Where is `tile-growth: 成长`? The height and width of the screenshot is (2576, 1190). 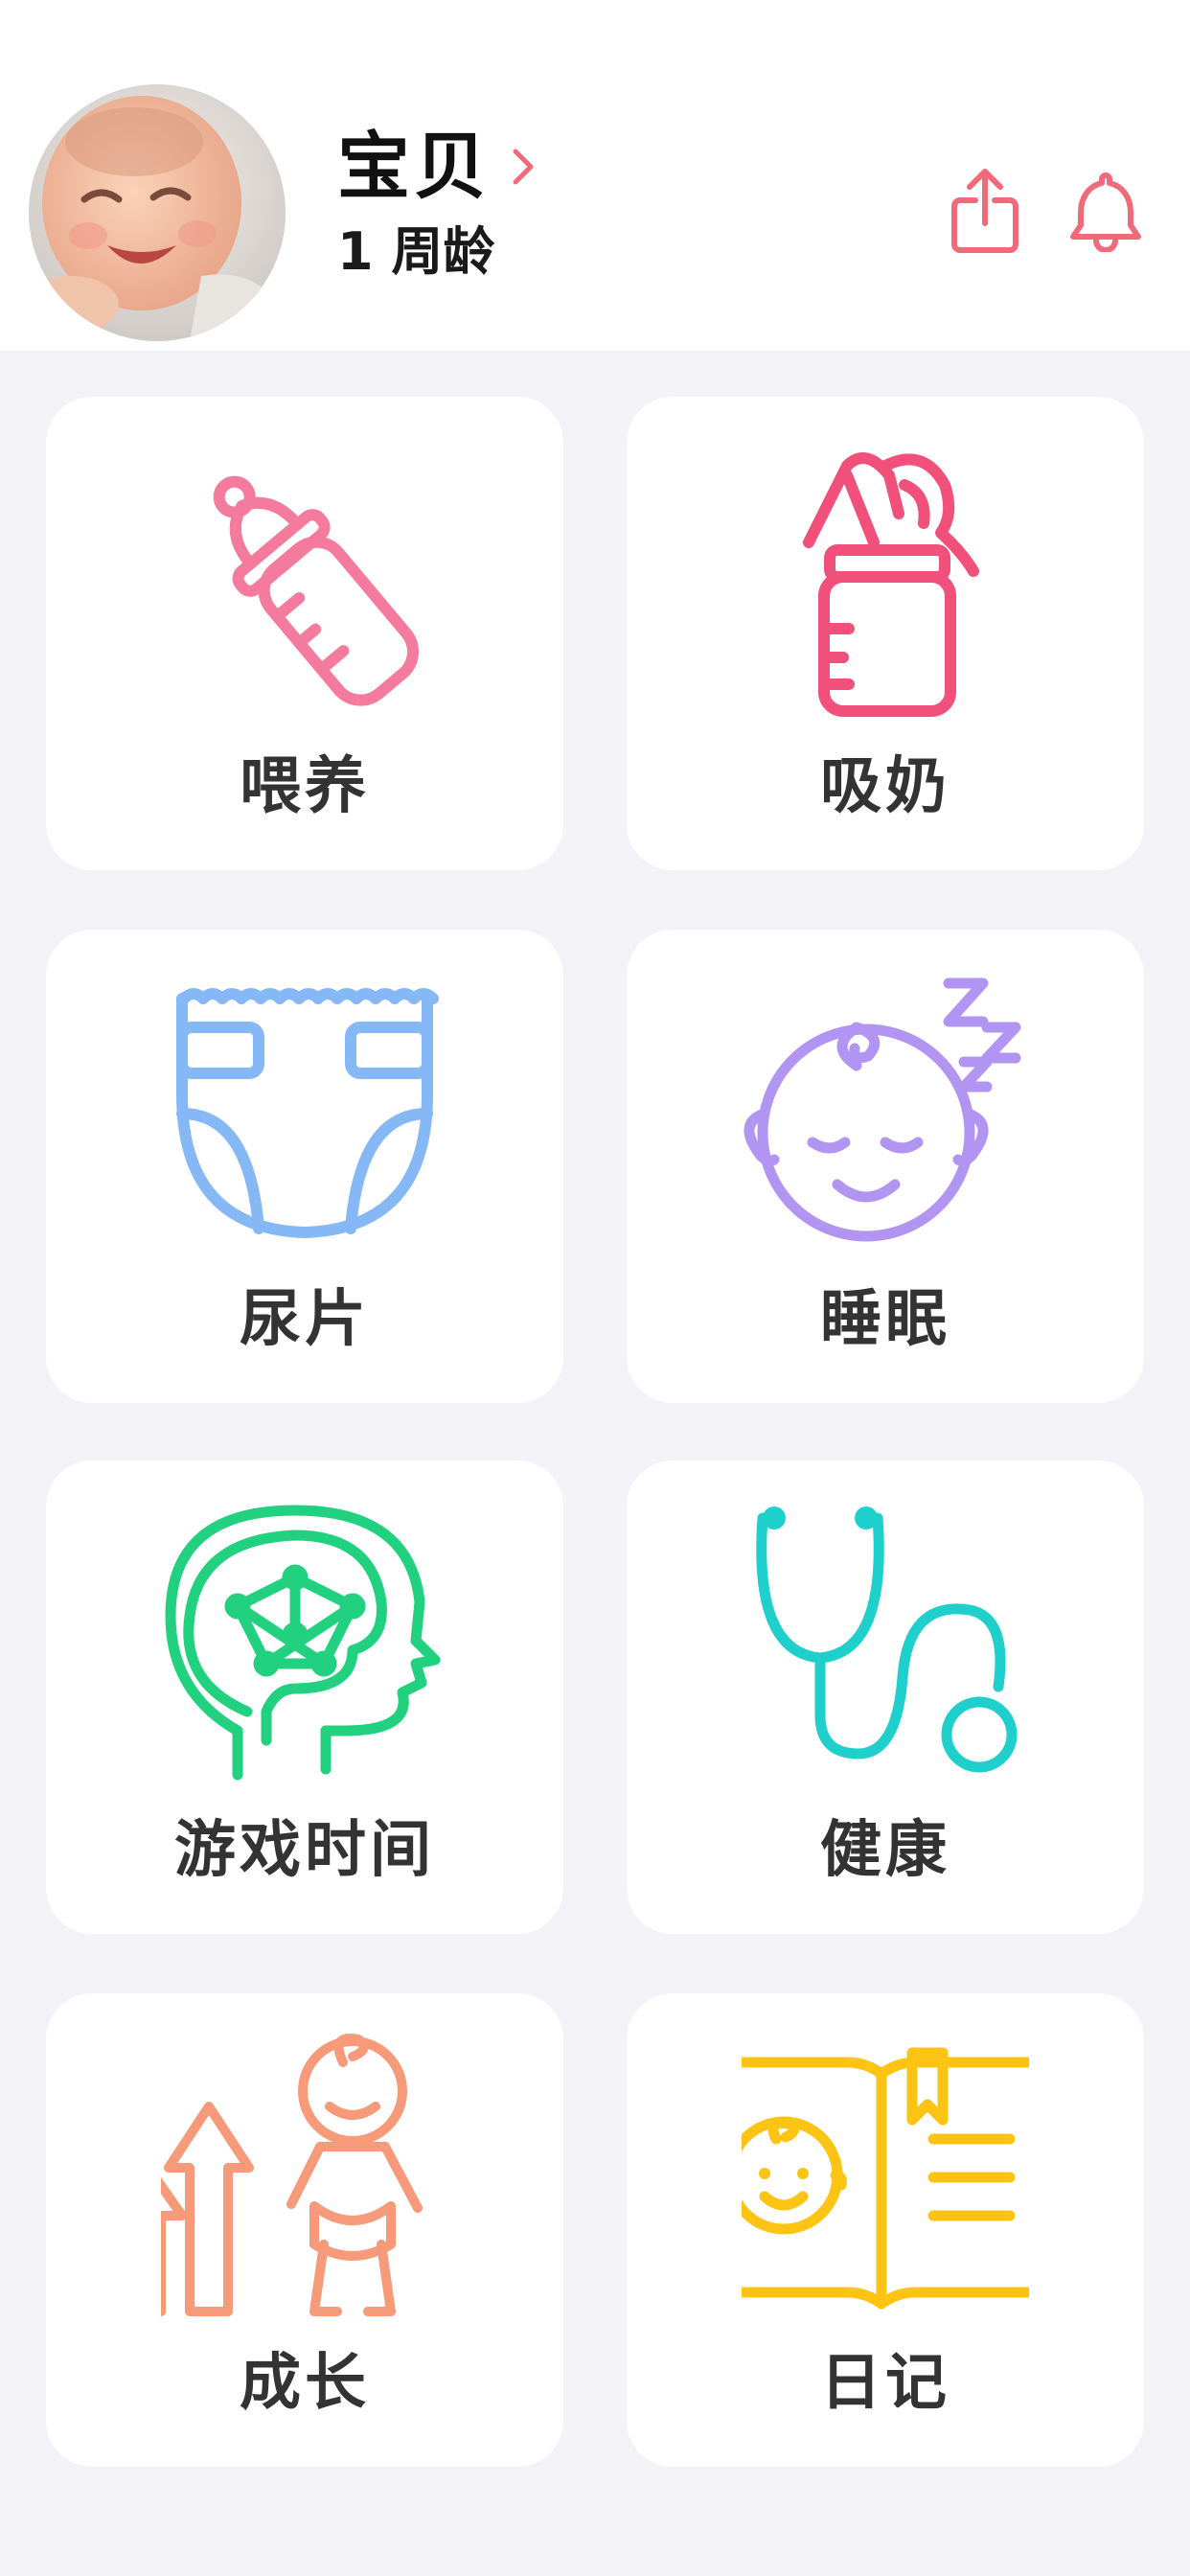
tile-growth: 成长 is located at coordinates (304, 2230).